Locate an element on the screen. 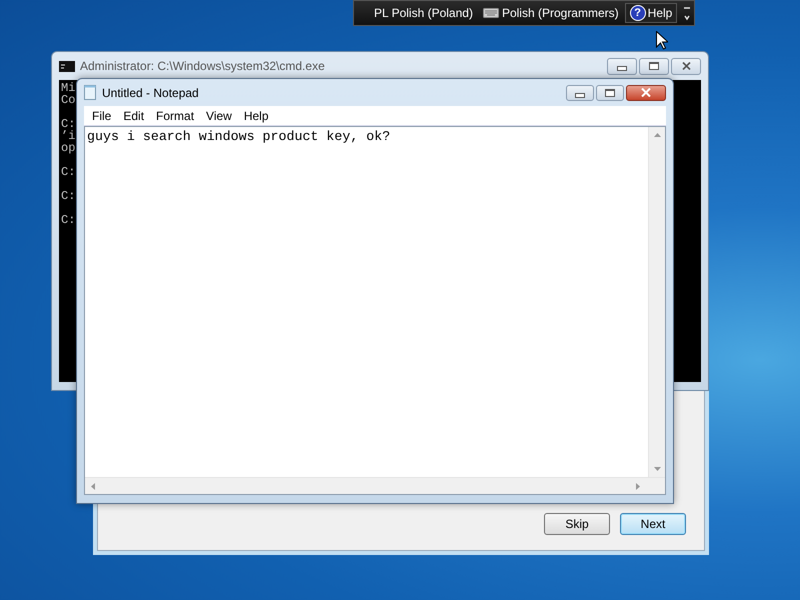 This screenshot has width=800, height=600. skip-button: Skip is located at coordinates (577, 524).